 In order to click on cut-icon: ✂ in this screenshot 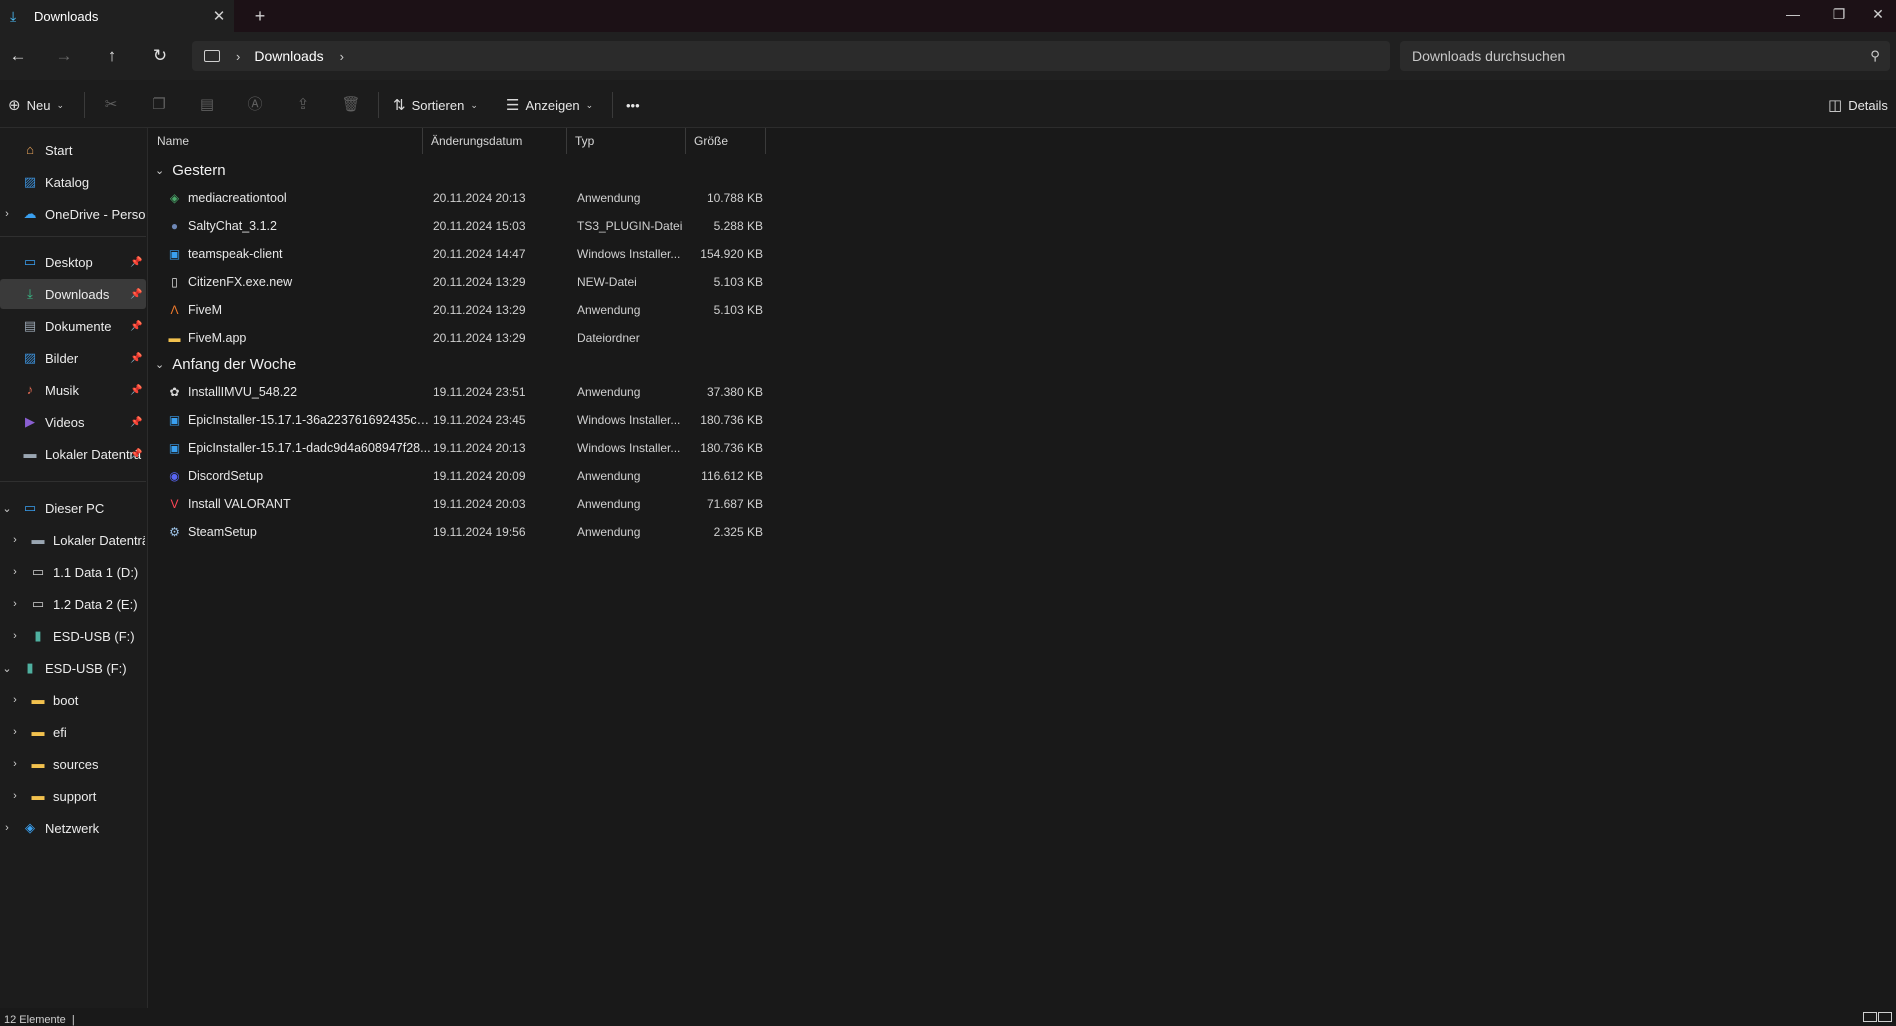, I will do `click(111, 105)`.